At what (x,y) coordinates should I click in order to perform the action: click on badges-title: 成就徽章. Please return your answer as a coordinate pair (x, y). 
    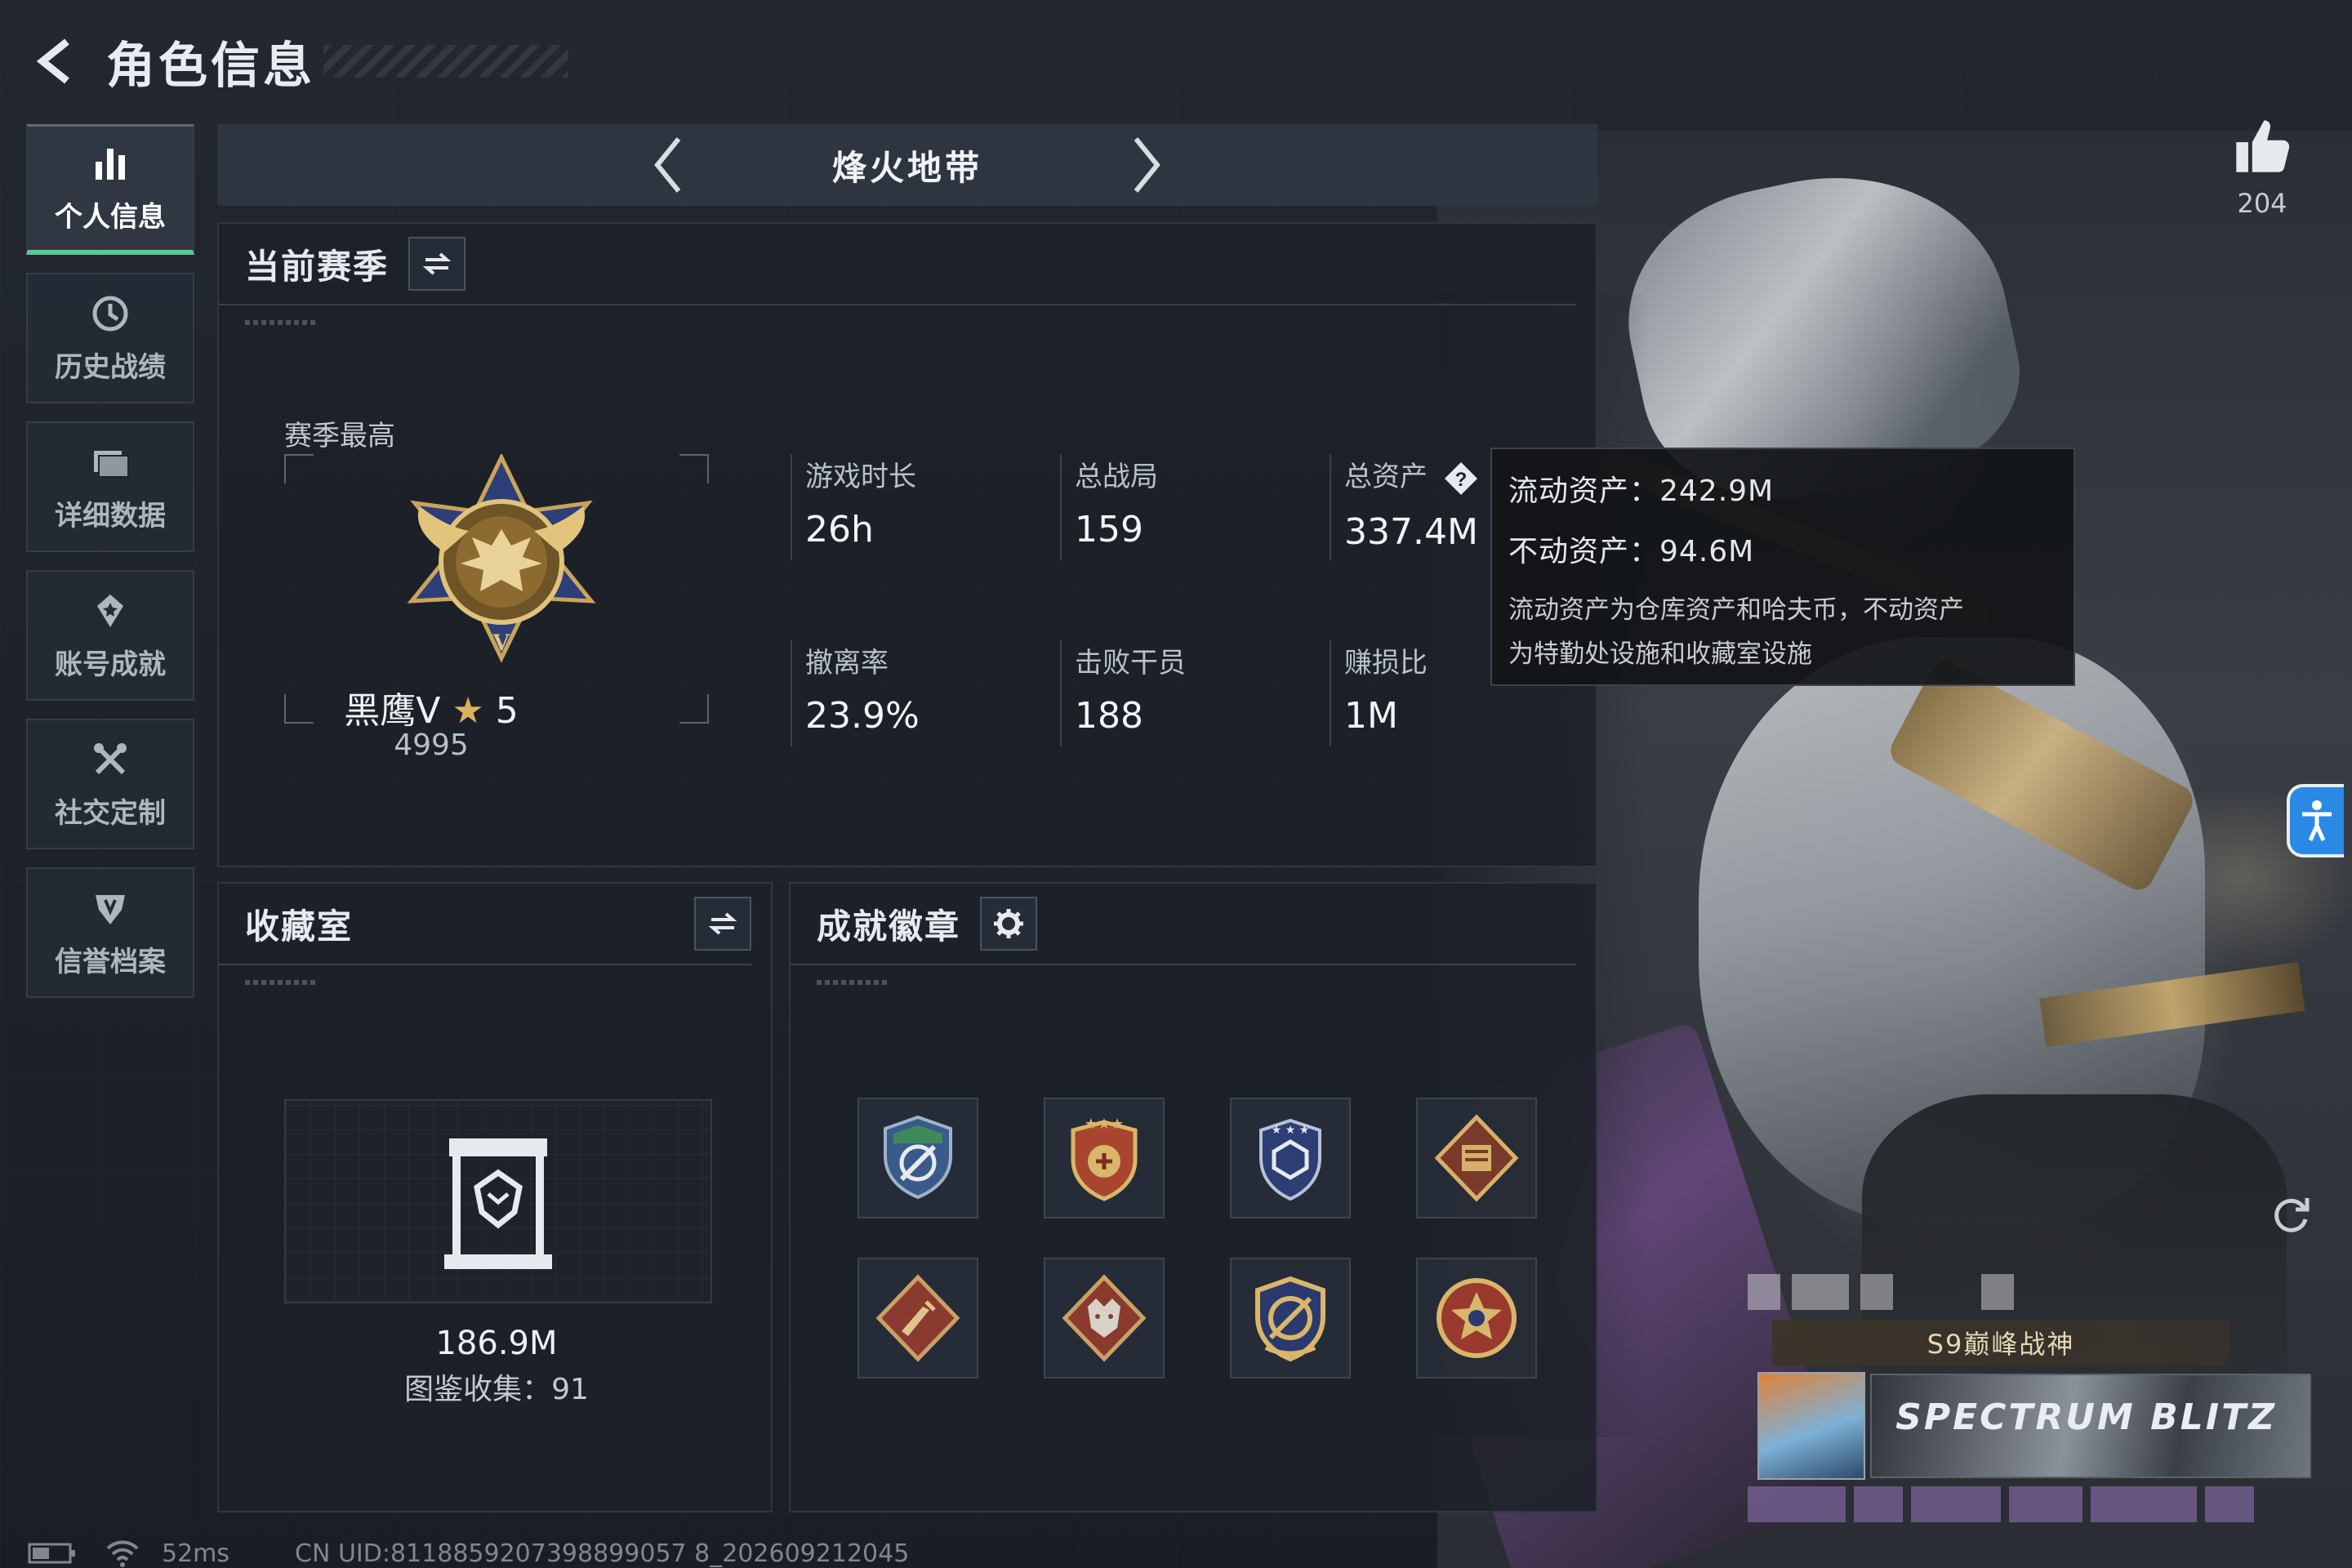
    Looking at the image, I should click on (889, 927).